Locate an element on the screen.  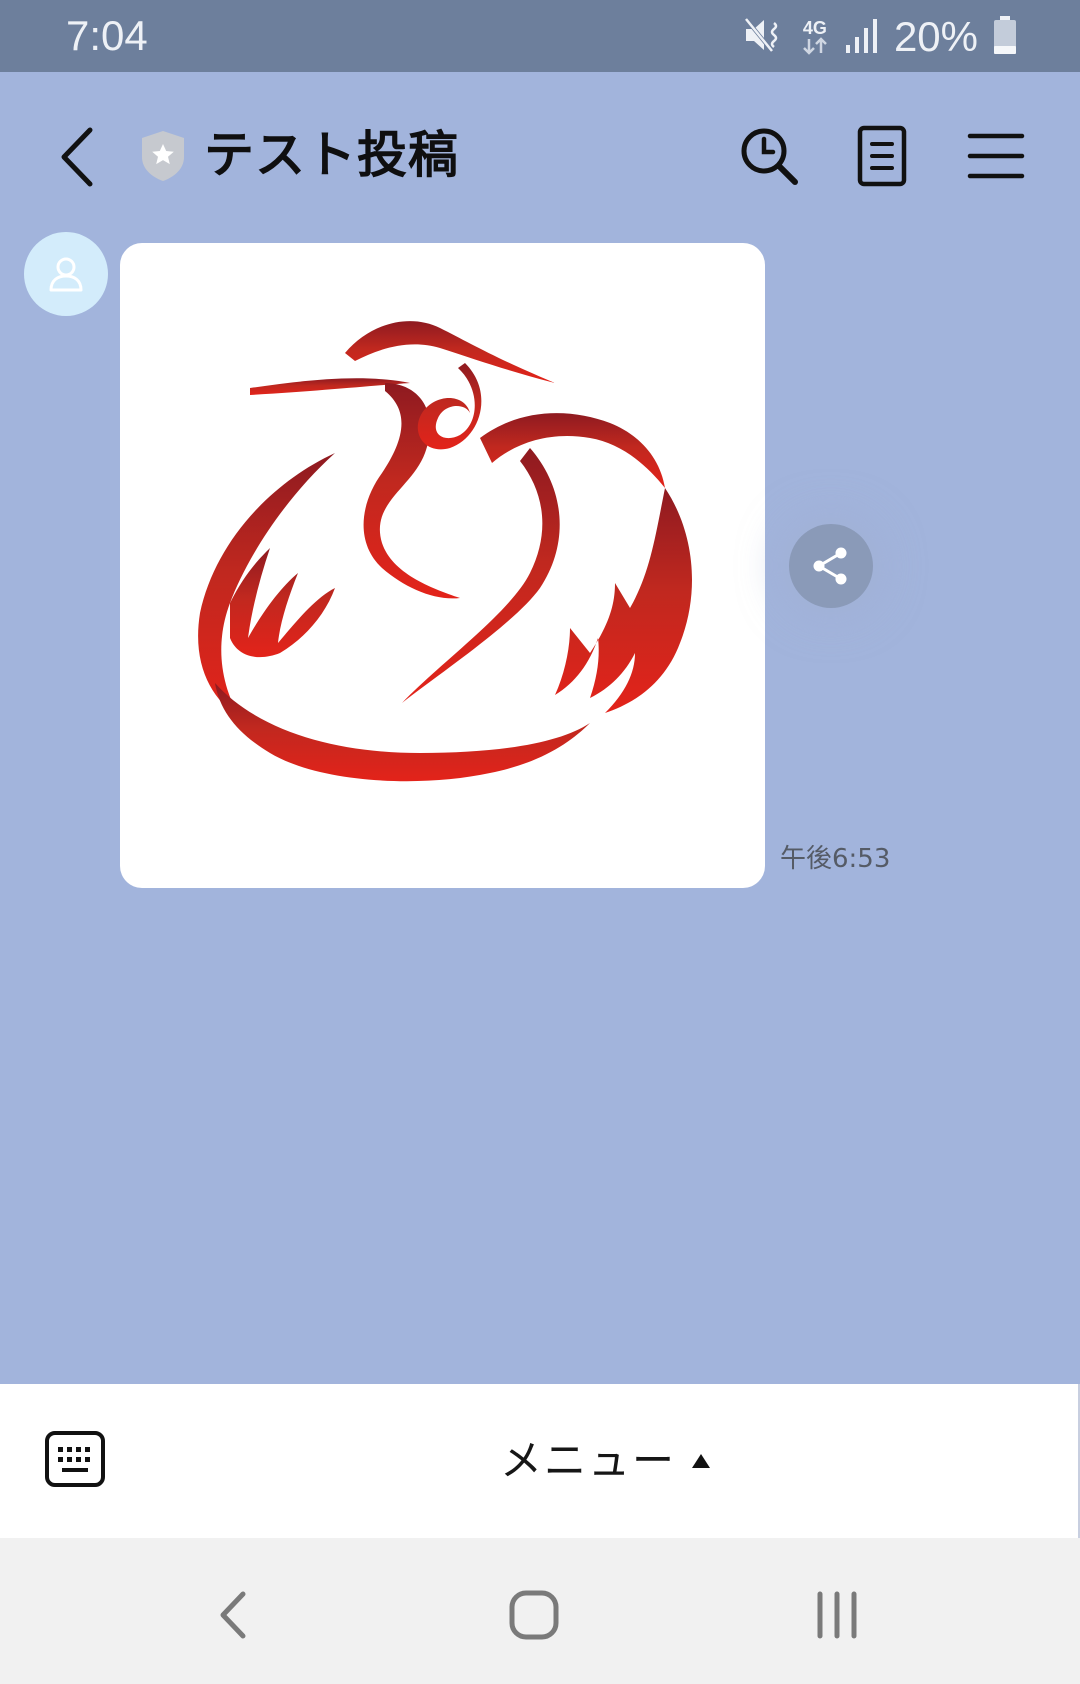
keyboard-icon is located at coordinates (75, 1459).